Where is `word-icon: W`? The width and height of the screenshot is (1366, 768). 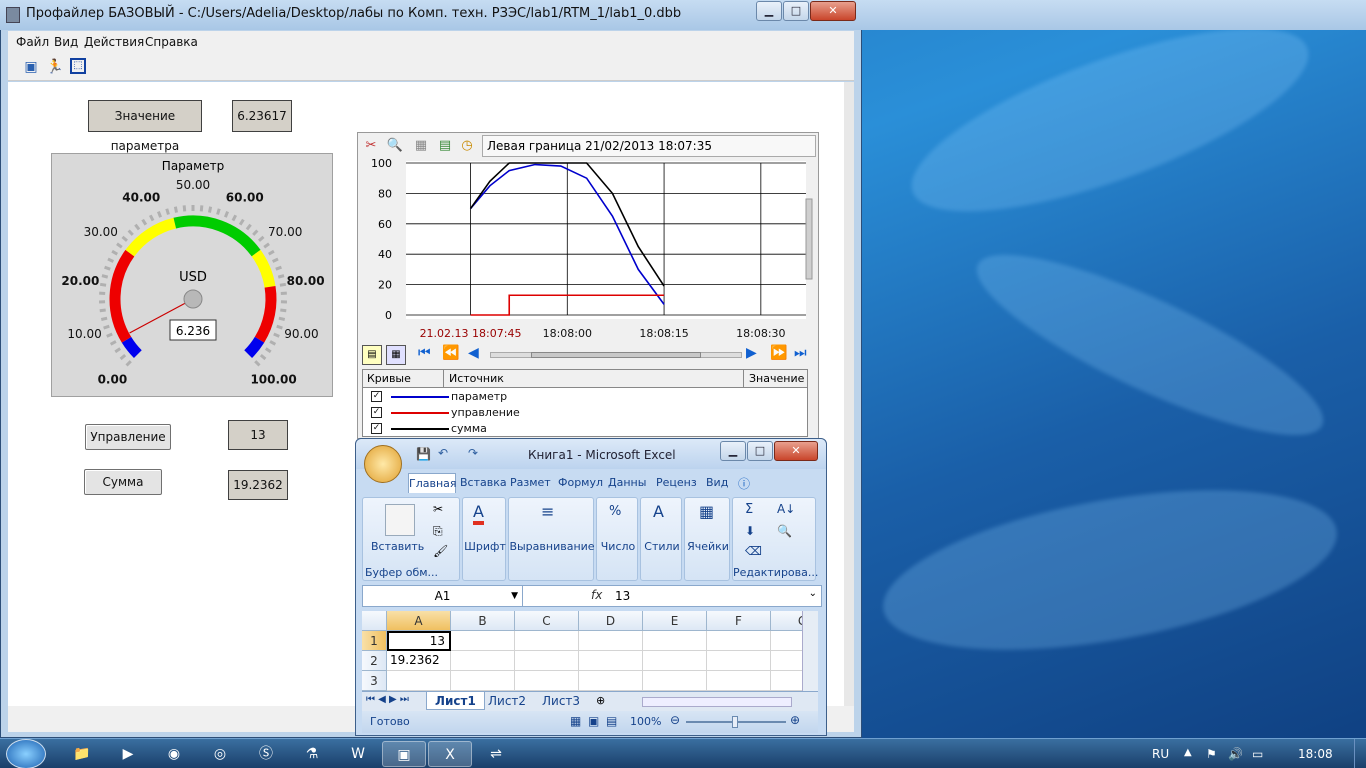
word-icon: W is located at coordinates (358, 754).